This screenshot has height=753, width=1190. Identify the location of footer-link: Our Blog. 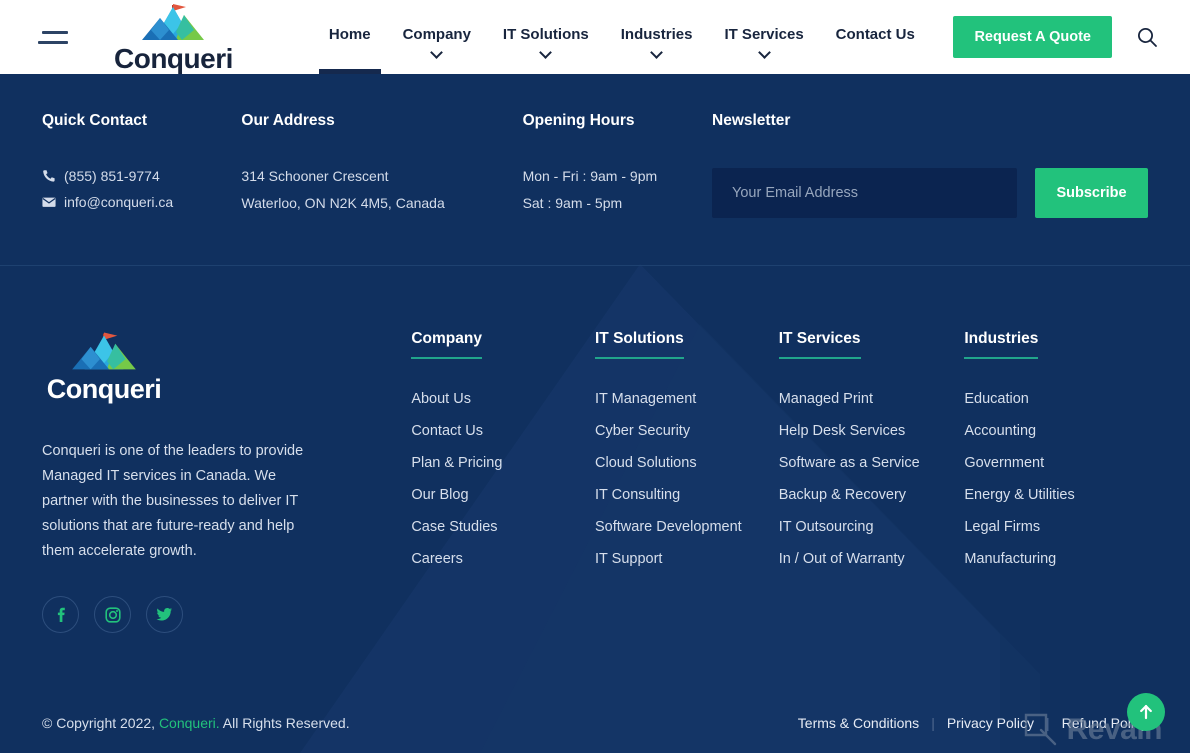
(503, 495).